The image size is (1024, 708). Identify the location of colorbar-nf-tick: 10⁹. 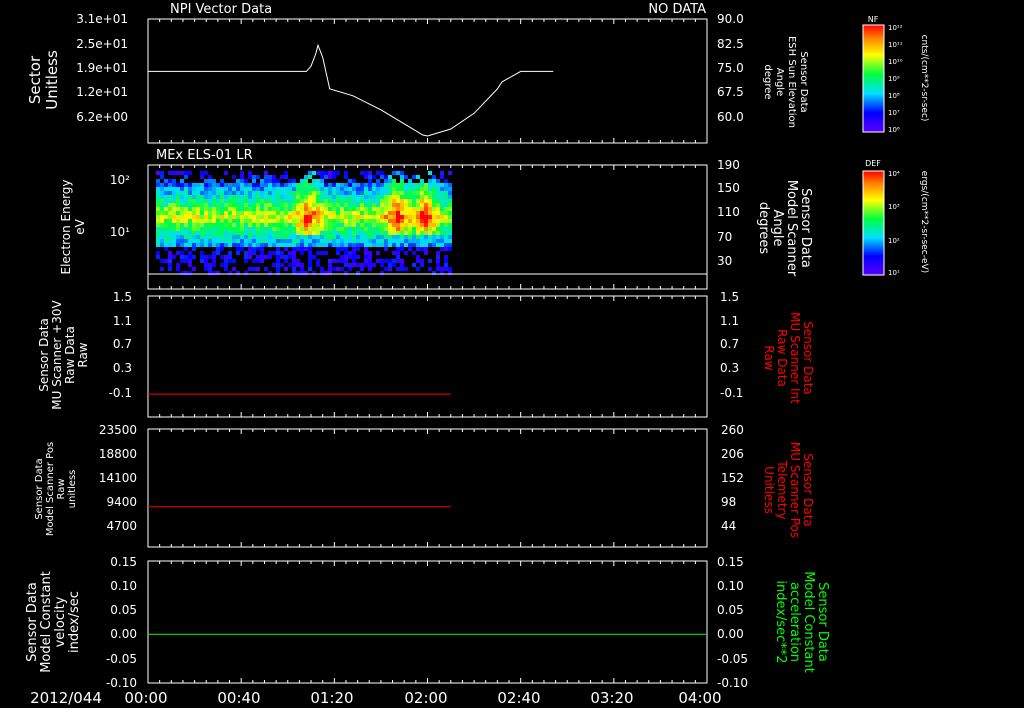
(894, 79).